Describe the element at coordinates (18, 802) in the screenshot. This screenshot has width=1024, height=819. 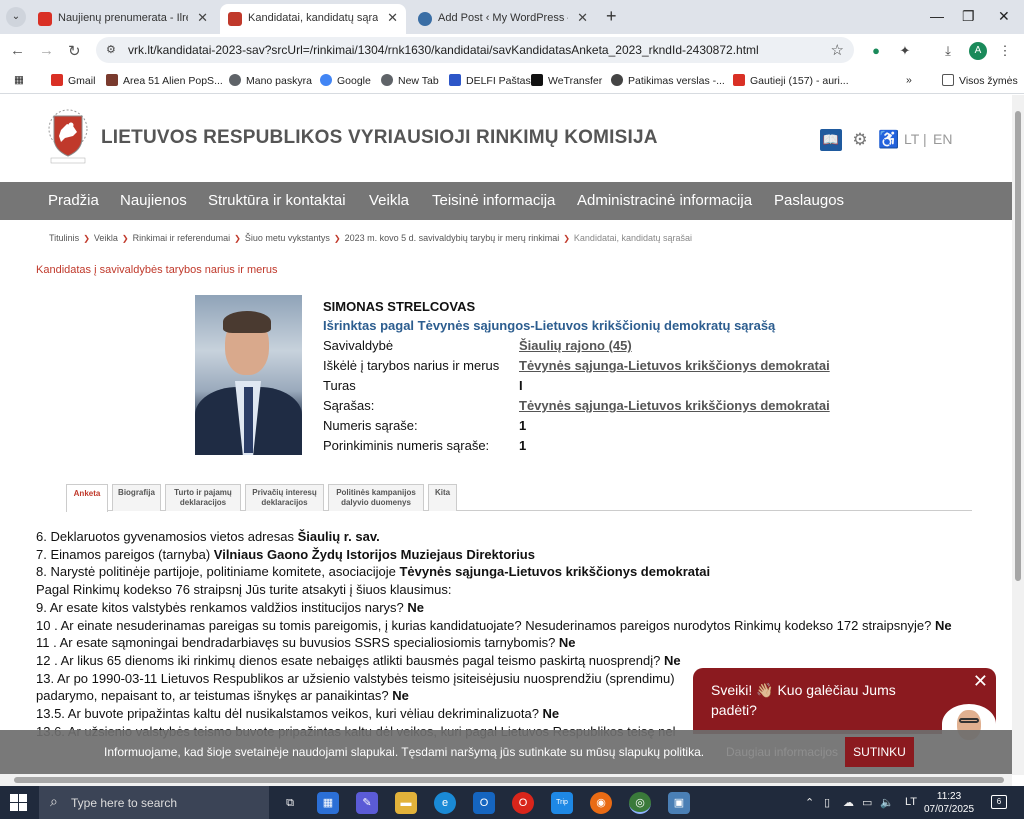
I see `windows-start-icon` at that location.